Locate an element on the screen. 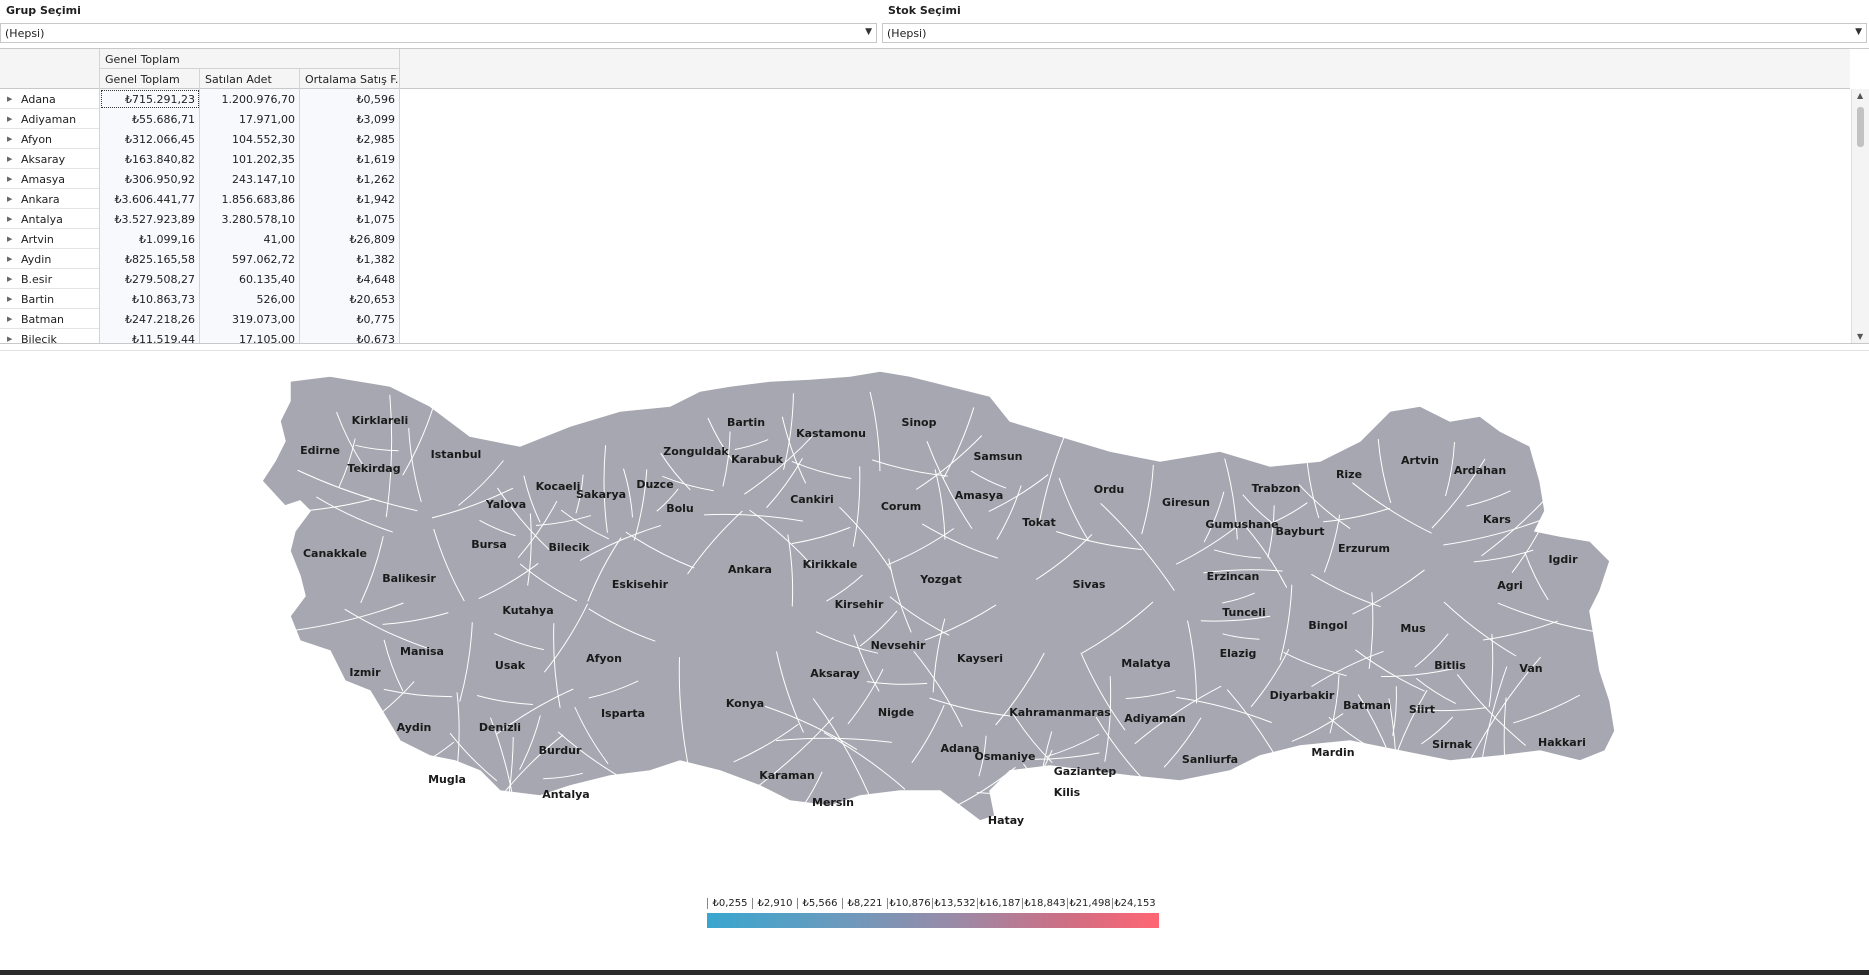  province-label: Trabzon is located at coordinates (1276, 488).